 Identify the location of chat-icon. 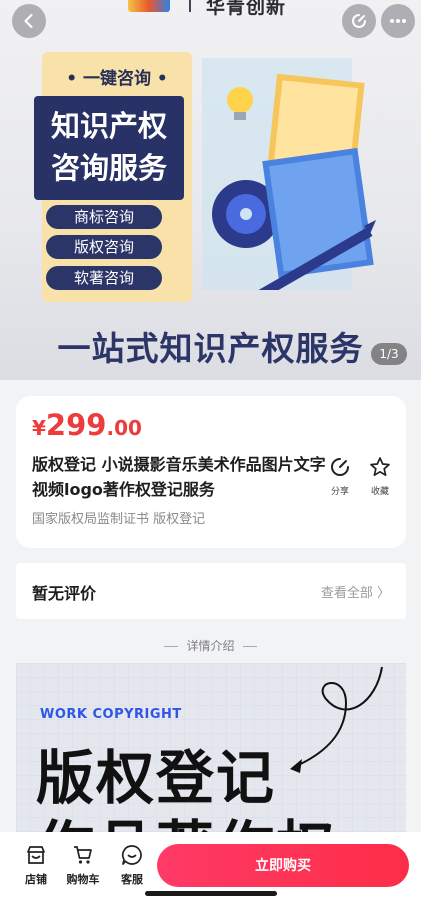
(131, 855).